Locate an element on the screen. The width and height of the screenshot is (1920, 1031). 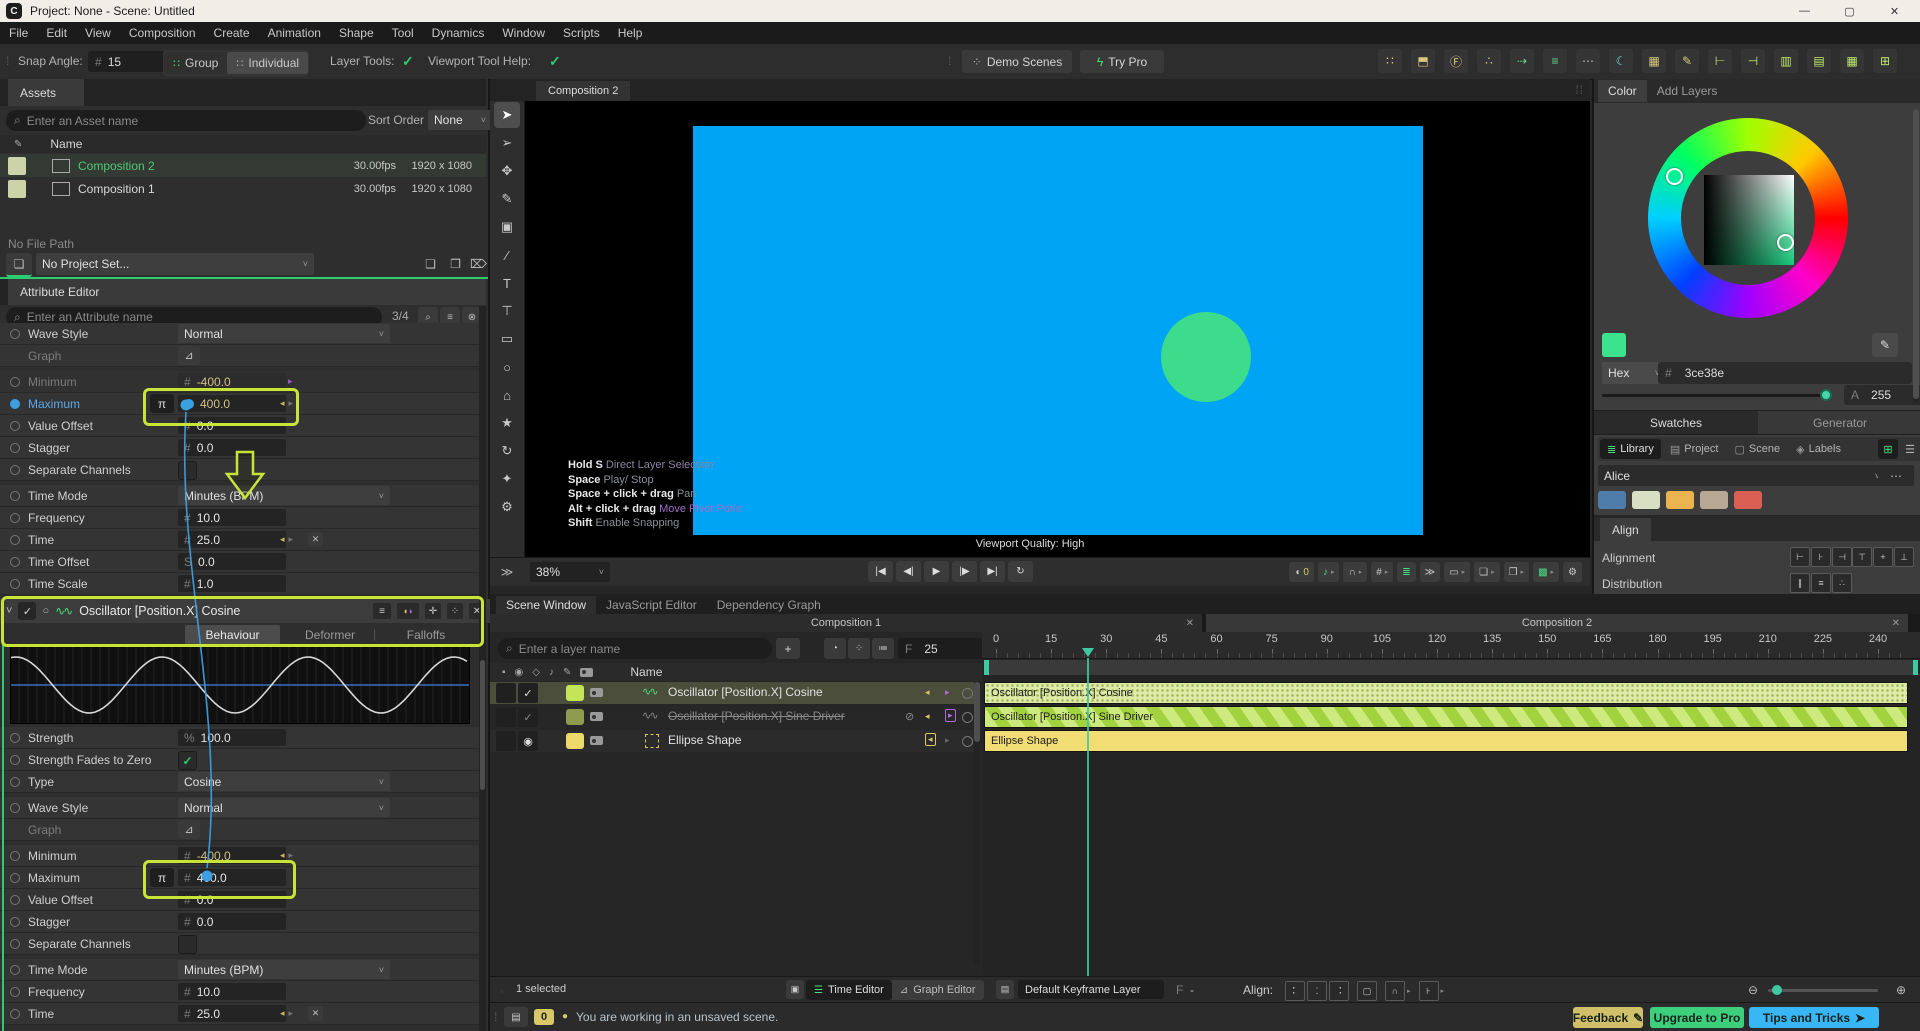
graph-button: ⊿ is located at coordinates (189, 829).